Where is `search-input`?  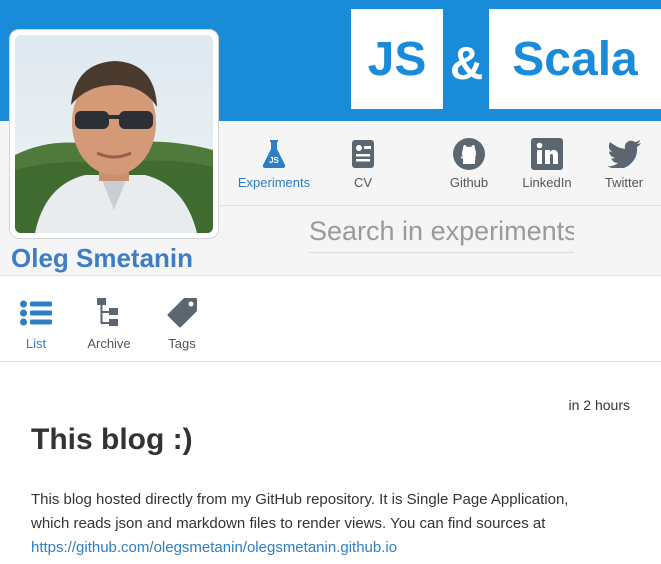
search-input is located at coordinates (441, 232).